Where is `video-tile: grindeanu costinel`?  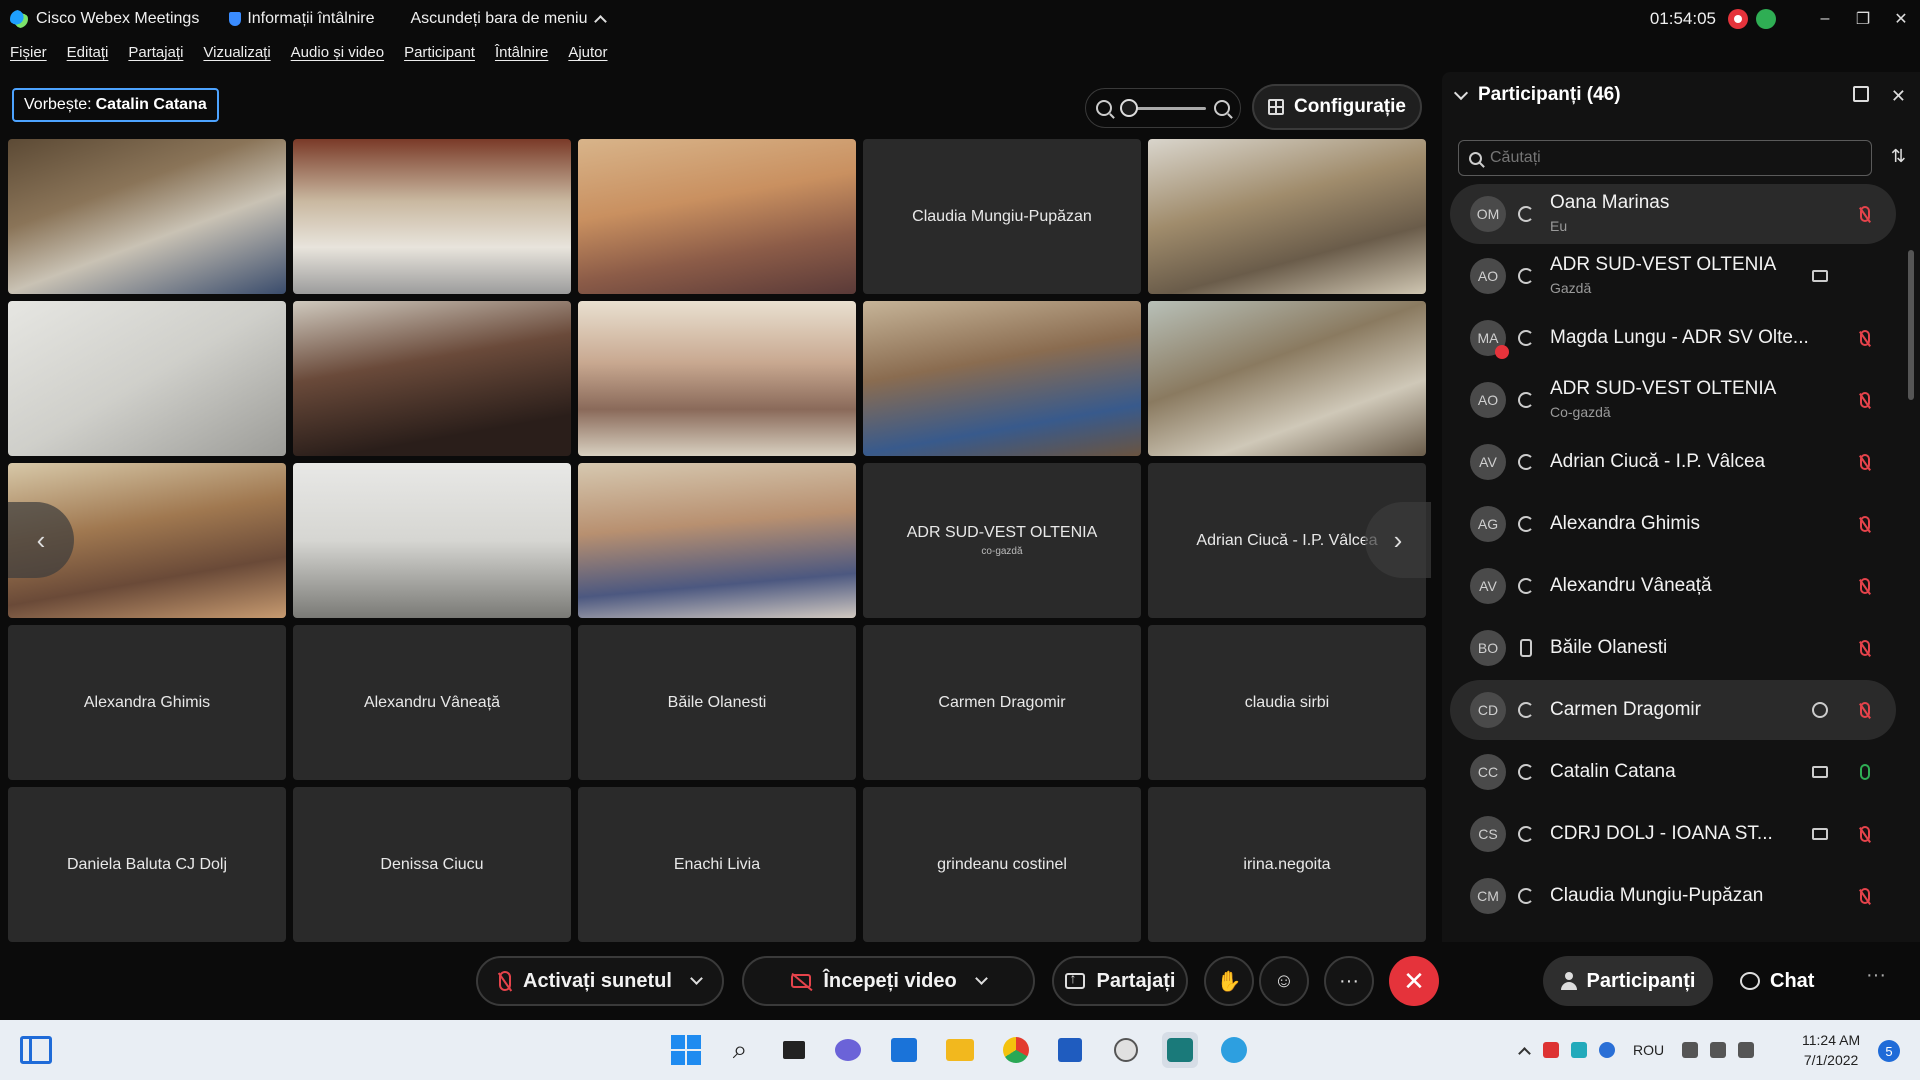
video-tile: grindeanu costinel is located at coordinates (1002, 864).